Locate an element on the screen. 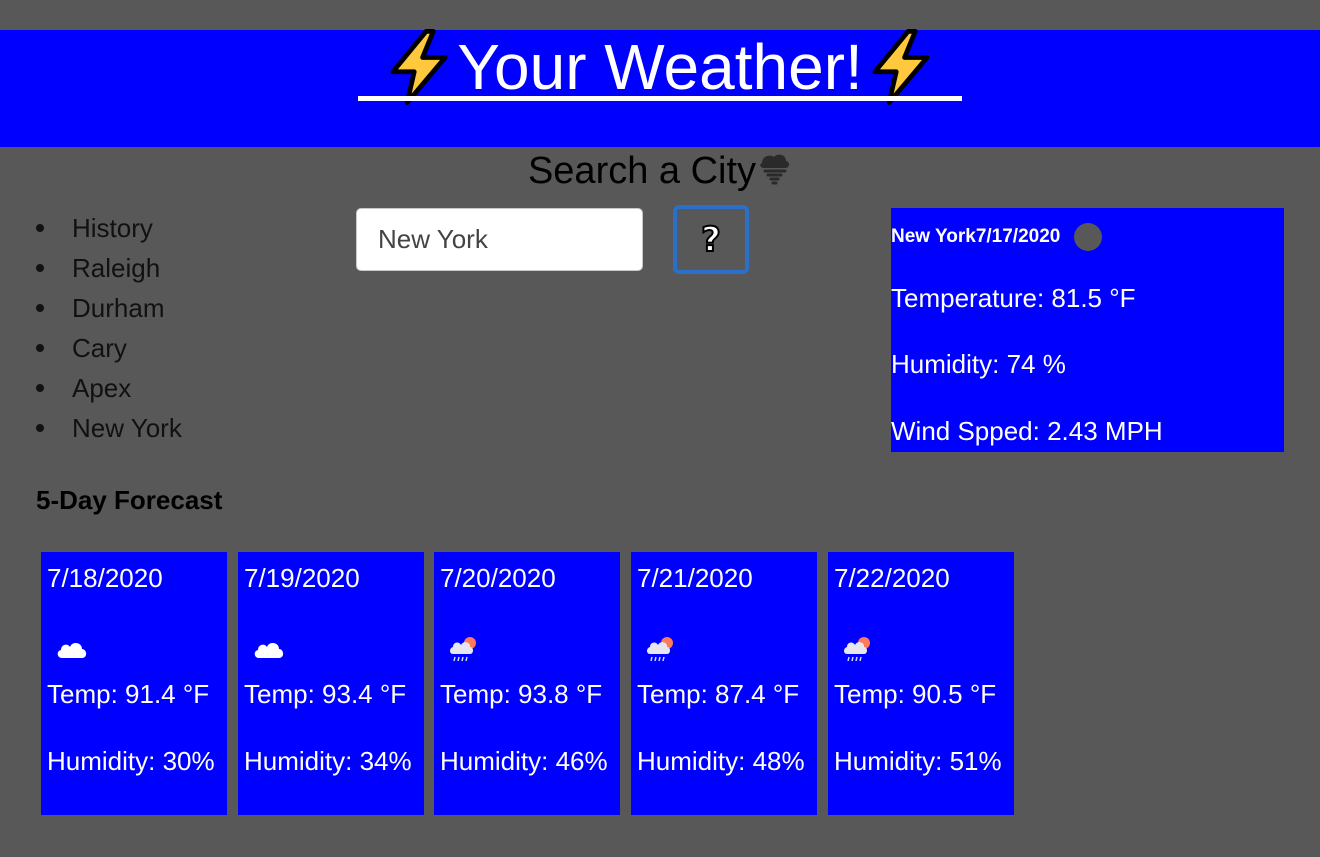 Image resolution: width=1320 pixels, height=857 pixels. forecast-card: 7/18/2020 Temp: 91.4 °F Humidity: 30% is located at coordinates (134, 683).